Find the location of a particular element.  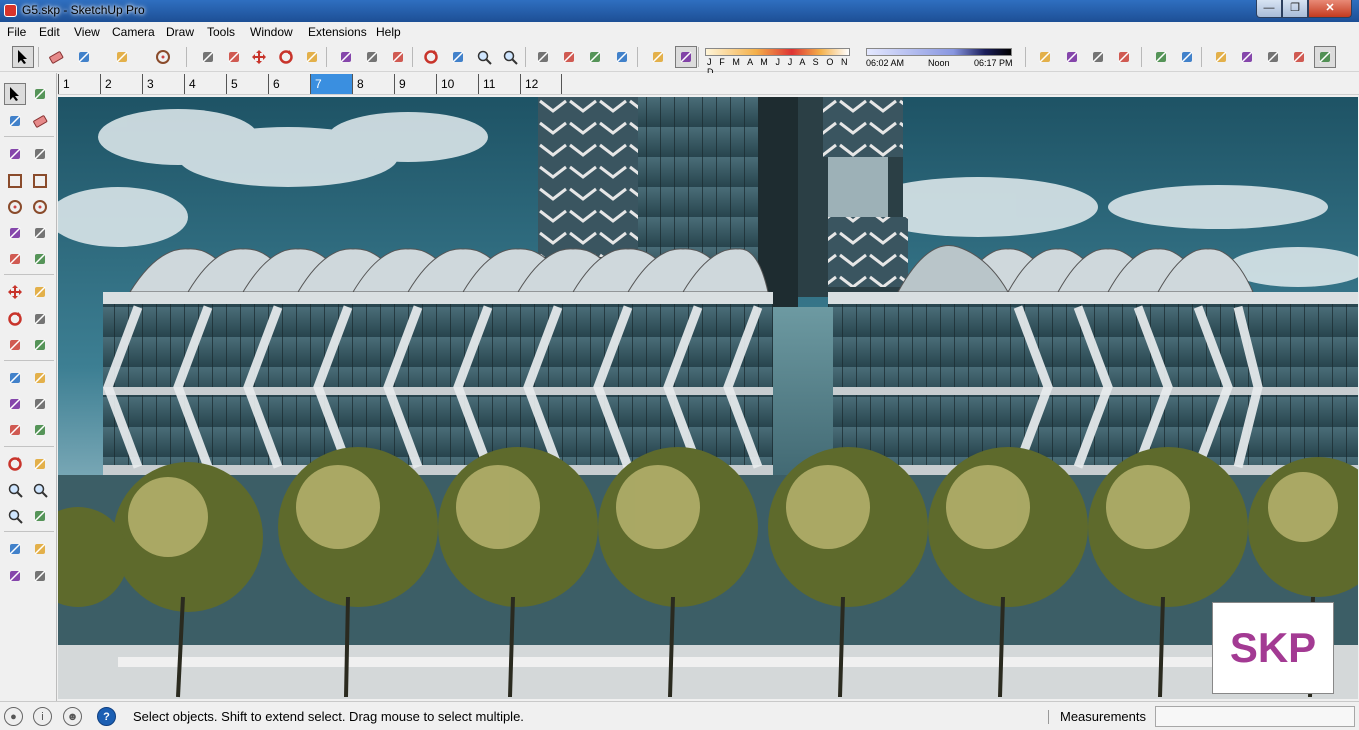

palette-look-around-icon is located at coordinates (40, 549).